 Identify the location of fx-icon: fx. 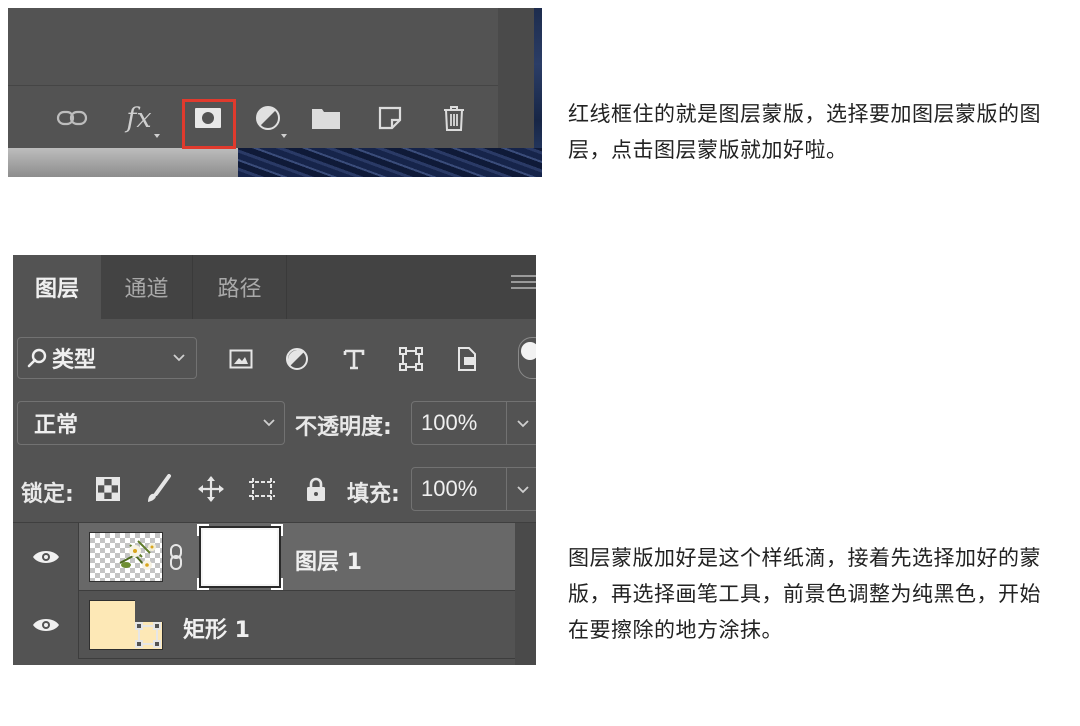
(139, 118).